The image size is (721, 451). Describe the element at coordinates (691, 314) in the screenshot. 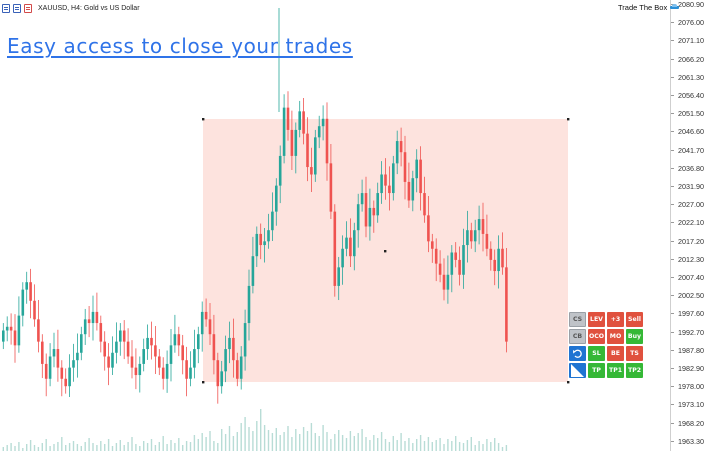

I see `price-axis-label: 1997.60` at that location.